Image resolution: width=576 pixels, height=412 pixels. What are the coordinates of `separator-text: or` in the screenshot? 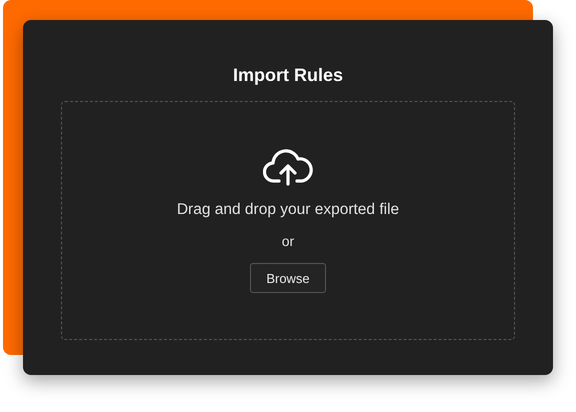 It's located at (288, 241).